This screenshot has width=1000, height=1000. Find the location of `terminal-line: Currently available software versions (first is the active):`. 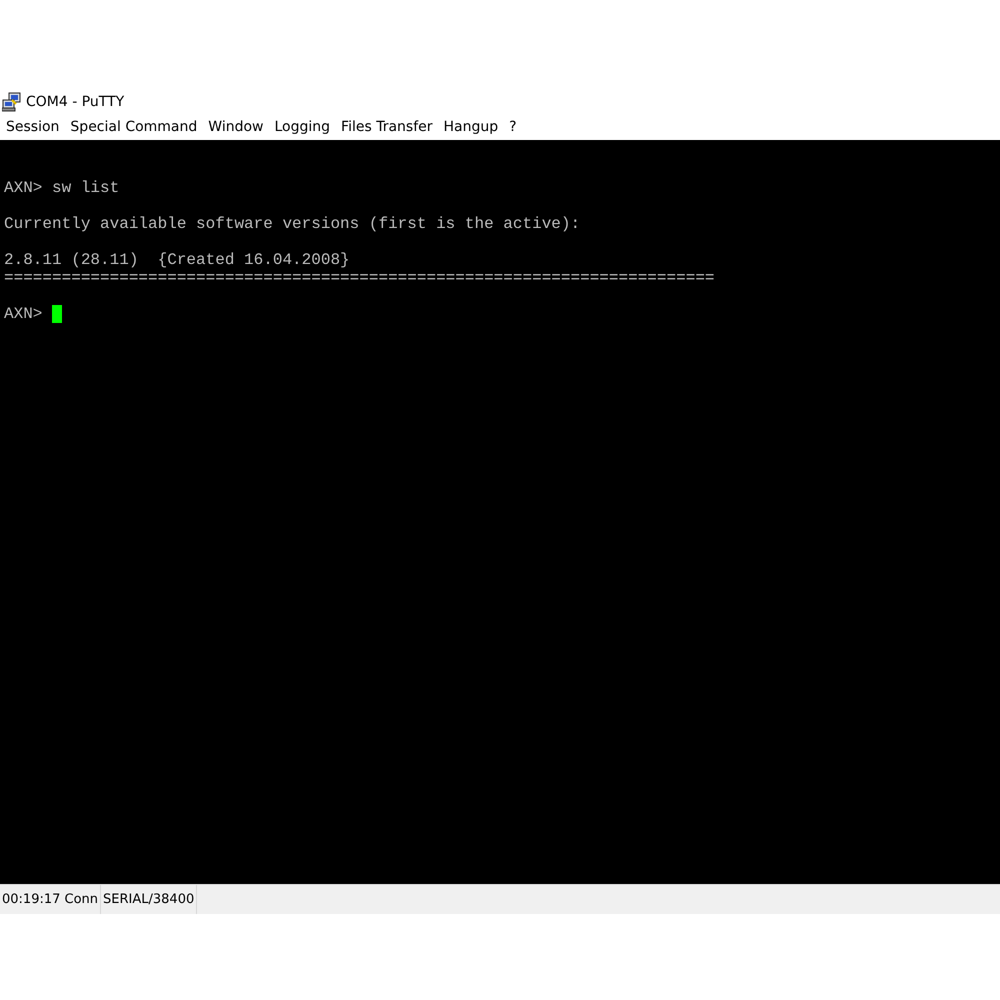

terminal-line: Currently available software versions (first is the active): is located at coordinates (291, 224).